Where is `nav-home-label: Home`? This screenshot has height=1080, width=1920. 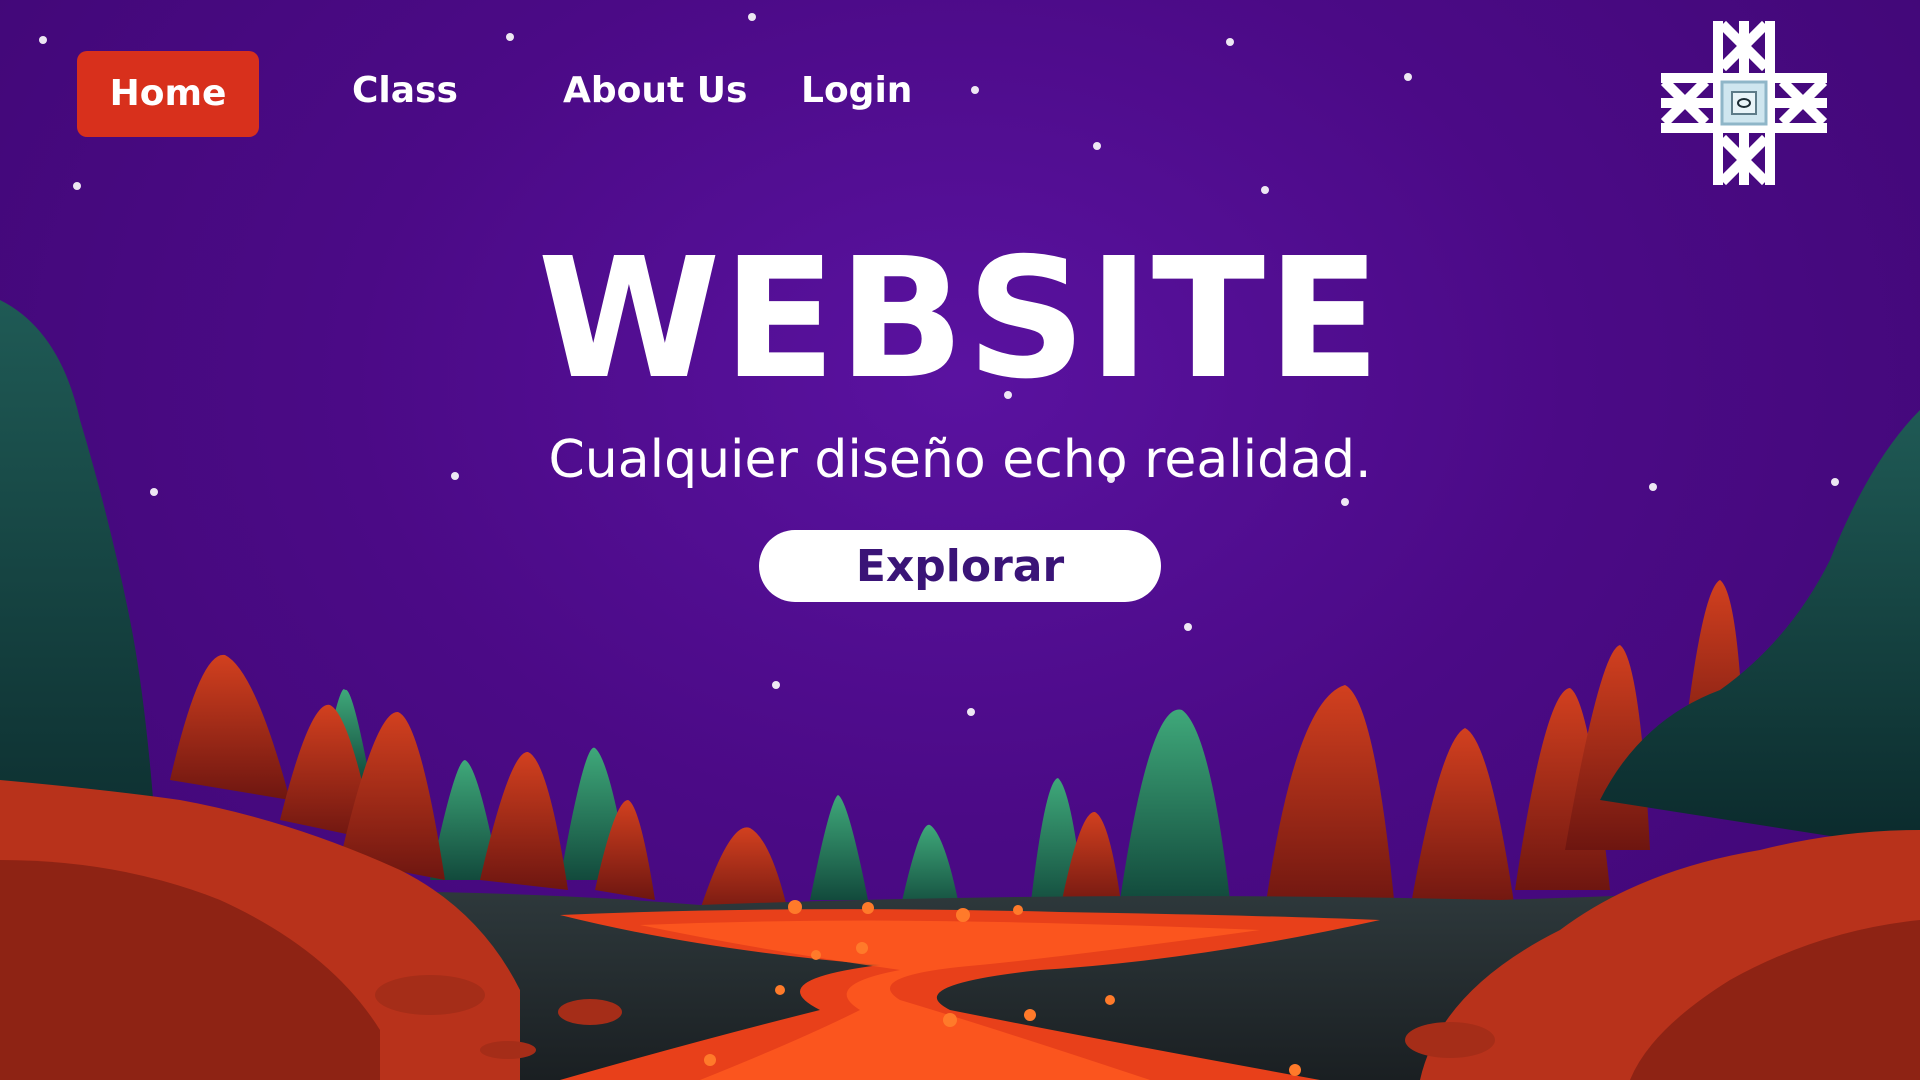 nav-home-label: Home is located at coordinates (168, 93).